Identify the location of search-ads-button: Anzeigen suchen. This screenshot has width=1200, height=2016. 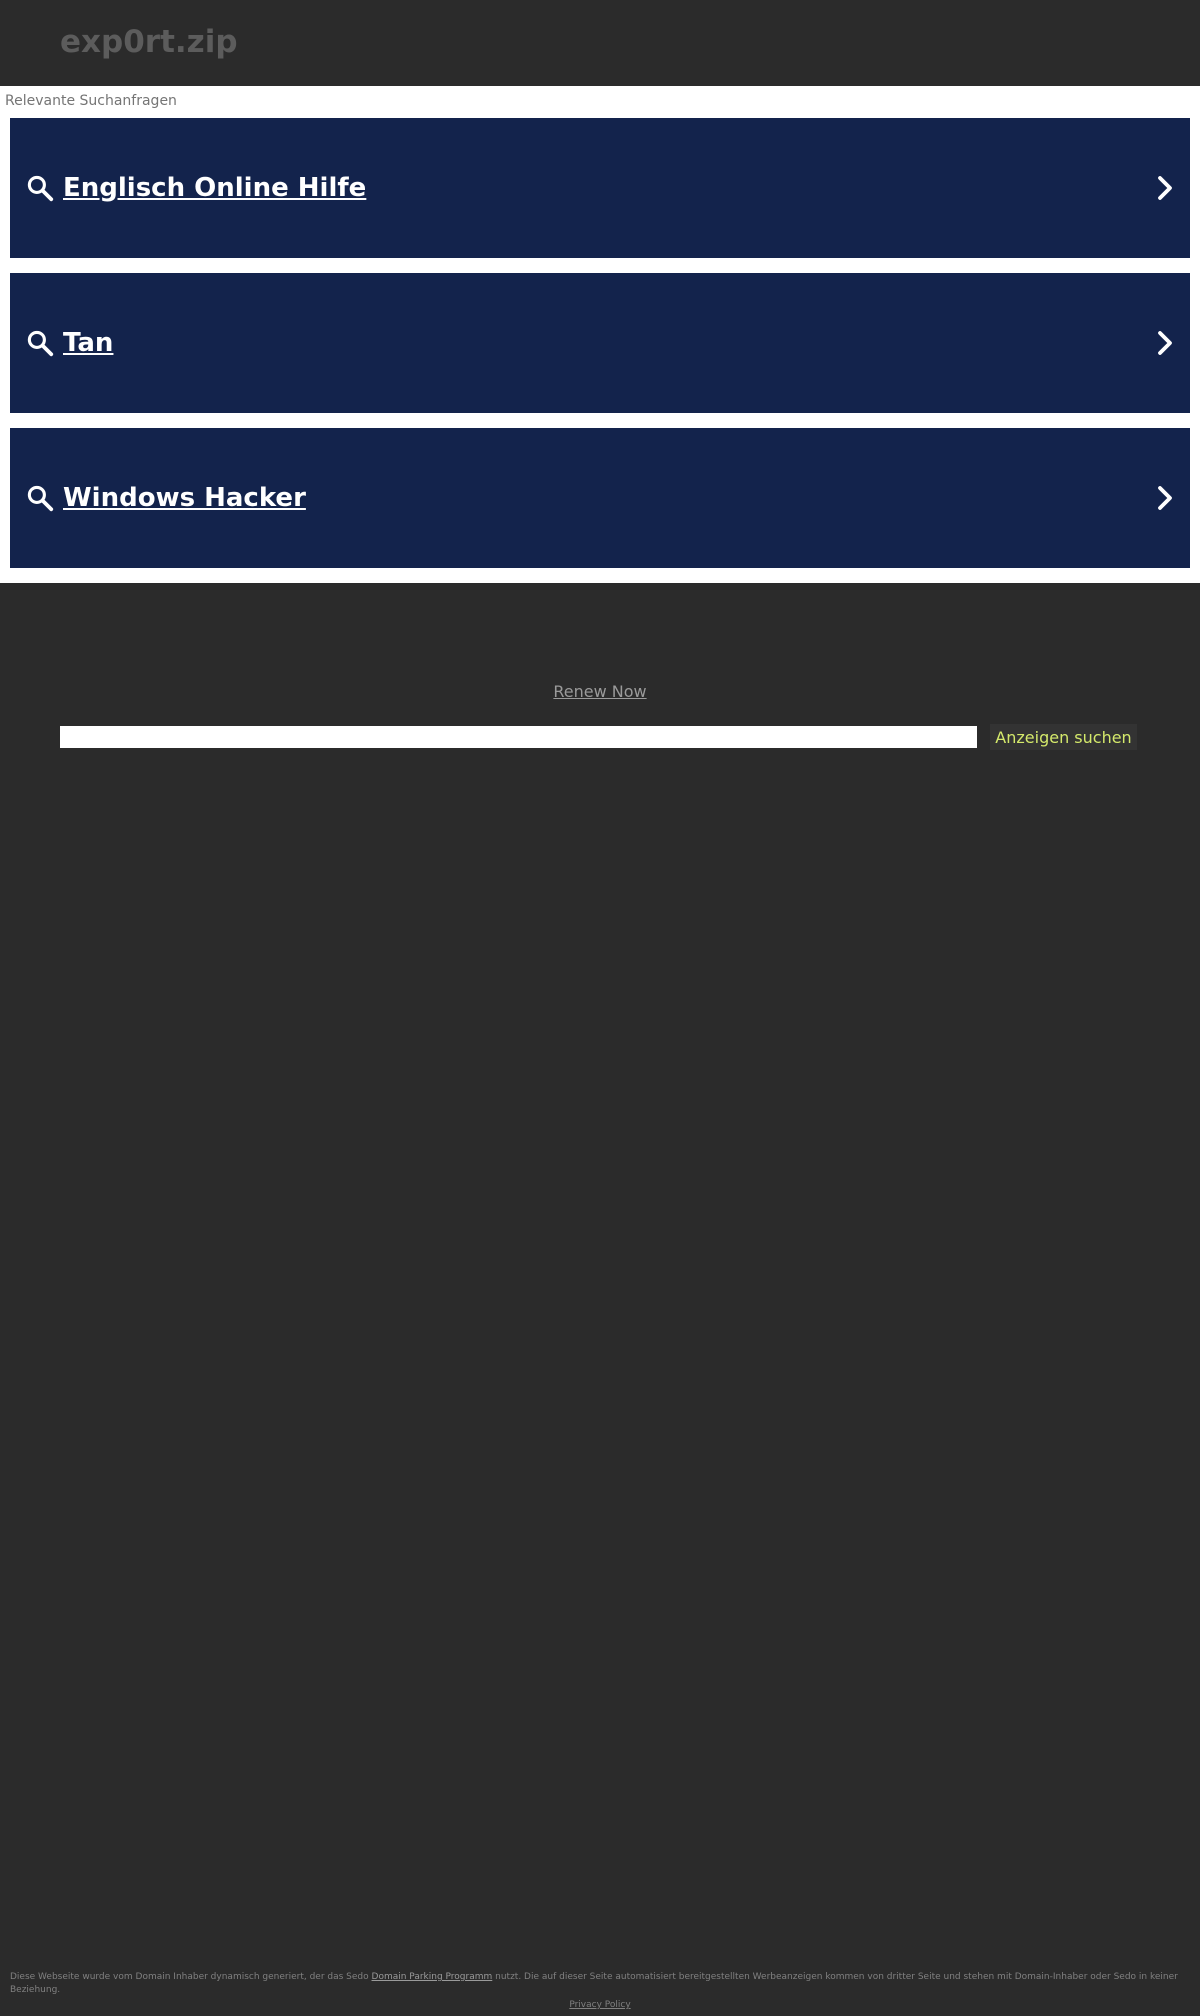
(1063, 737).